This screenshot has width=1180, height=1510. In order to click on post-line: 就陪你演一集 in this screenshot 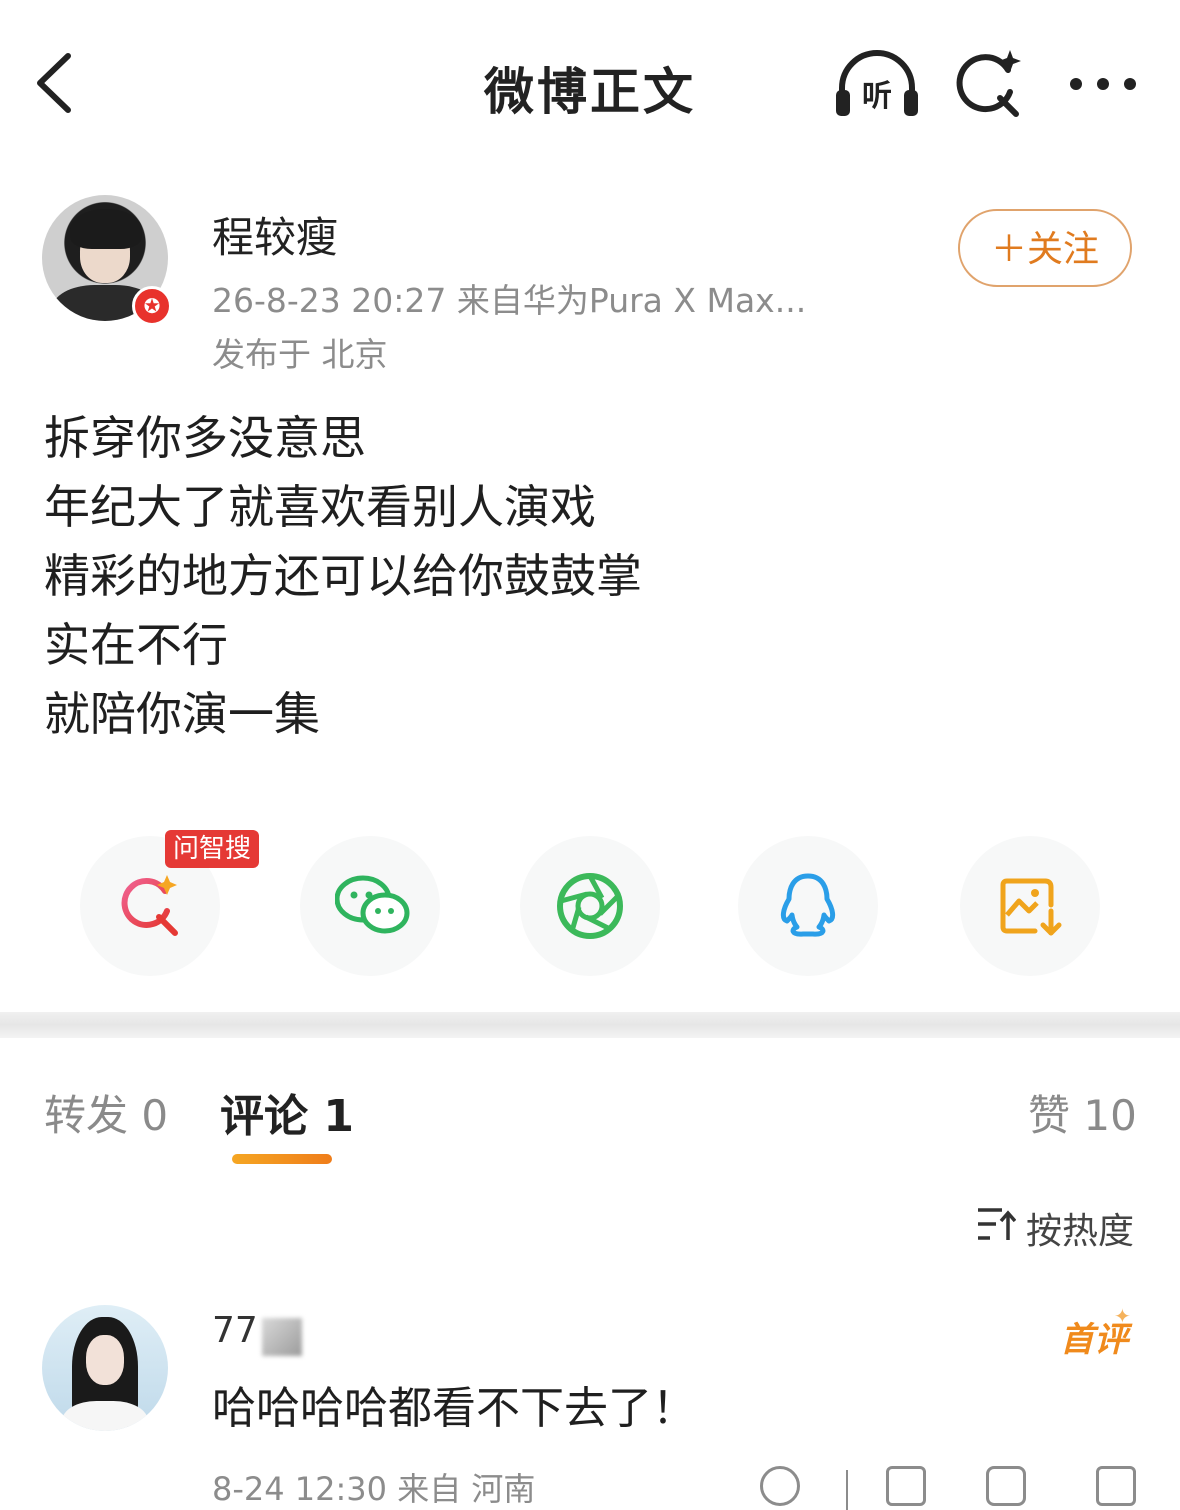, I will do `click(182, 714)`.